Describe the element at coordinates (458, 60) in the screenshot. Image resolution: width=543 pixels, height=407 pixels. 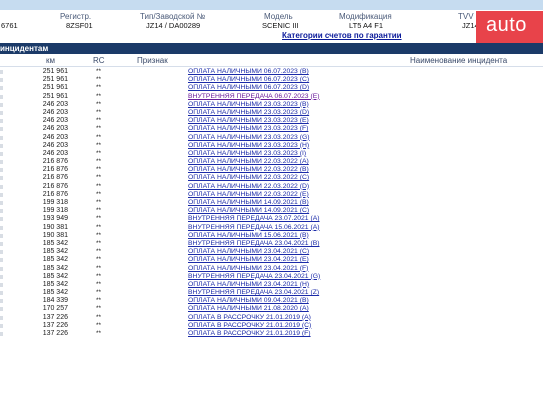
I see `column-incident-name: Наименование инцидента` at that location.